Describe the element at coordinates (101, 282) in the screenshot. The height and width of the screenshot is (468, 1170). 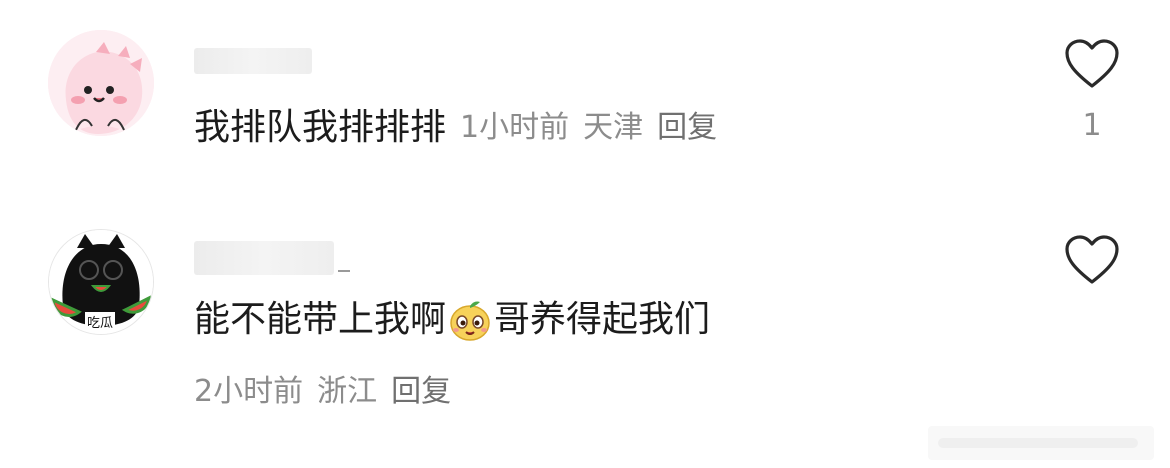
I see `user-avatar: 吃瓜` at that location.